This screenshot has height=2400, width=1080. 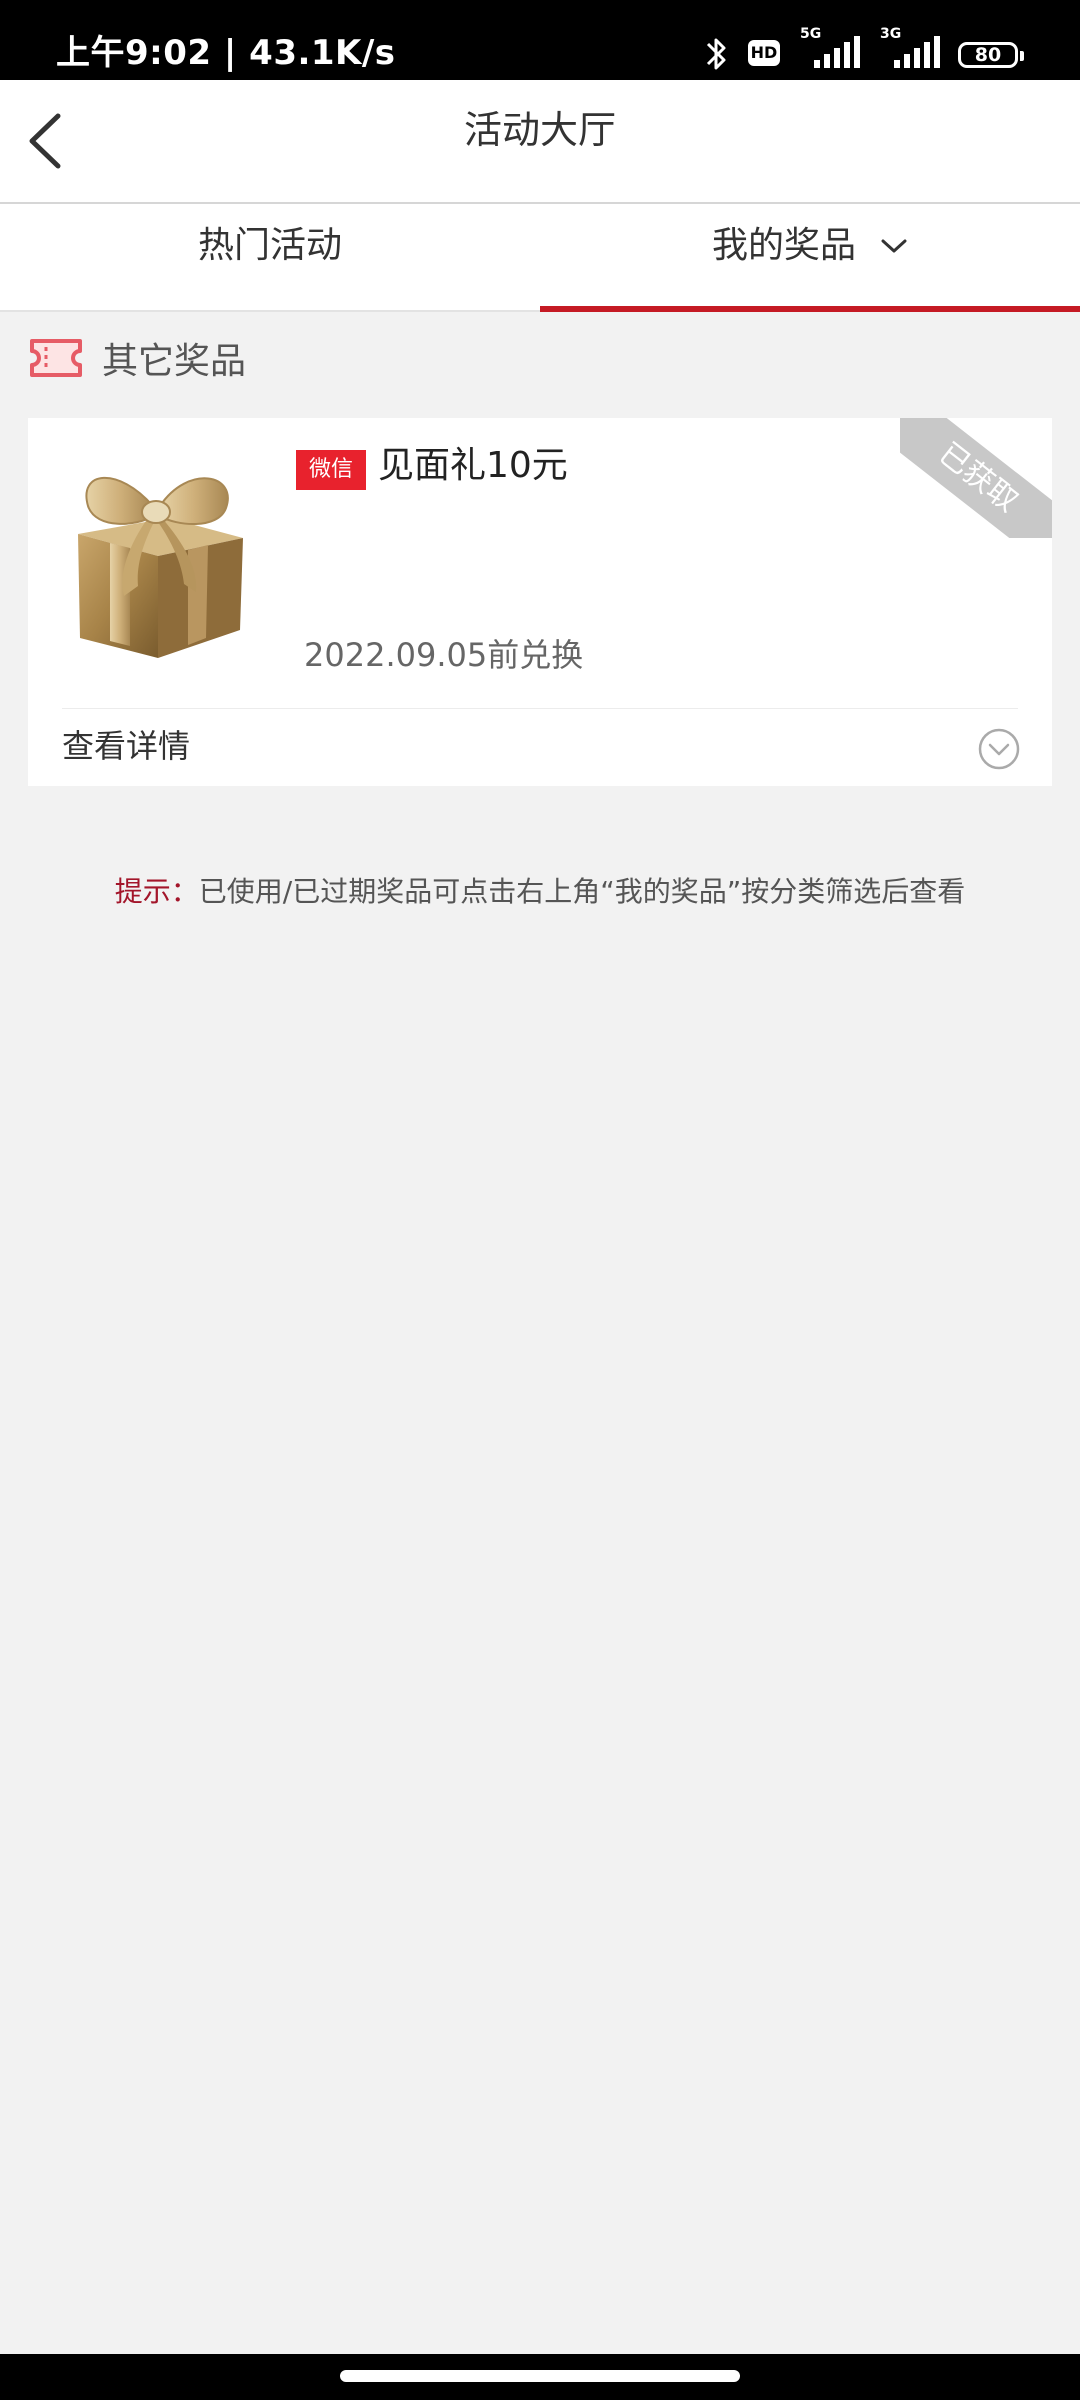 What do you see at coordinates (473, 465) in the screenshot?
I see `prize-name: 见面礼10元` at bounding box center [473, 465].